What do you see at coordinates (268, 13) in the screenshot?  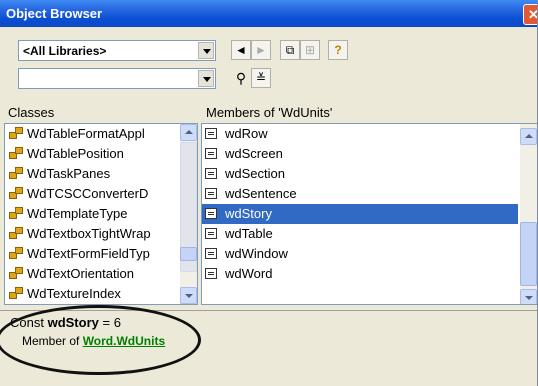 I see `title-bar: Object Browser ✕` at bounding box center [268, 13].